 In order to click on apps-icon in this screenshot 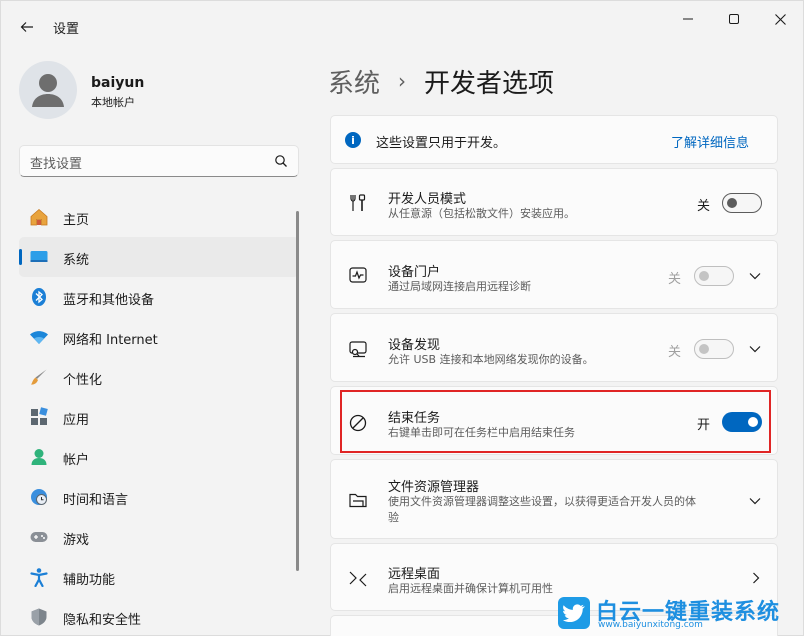, I will do `click(39, 417)`.